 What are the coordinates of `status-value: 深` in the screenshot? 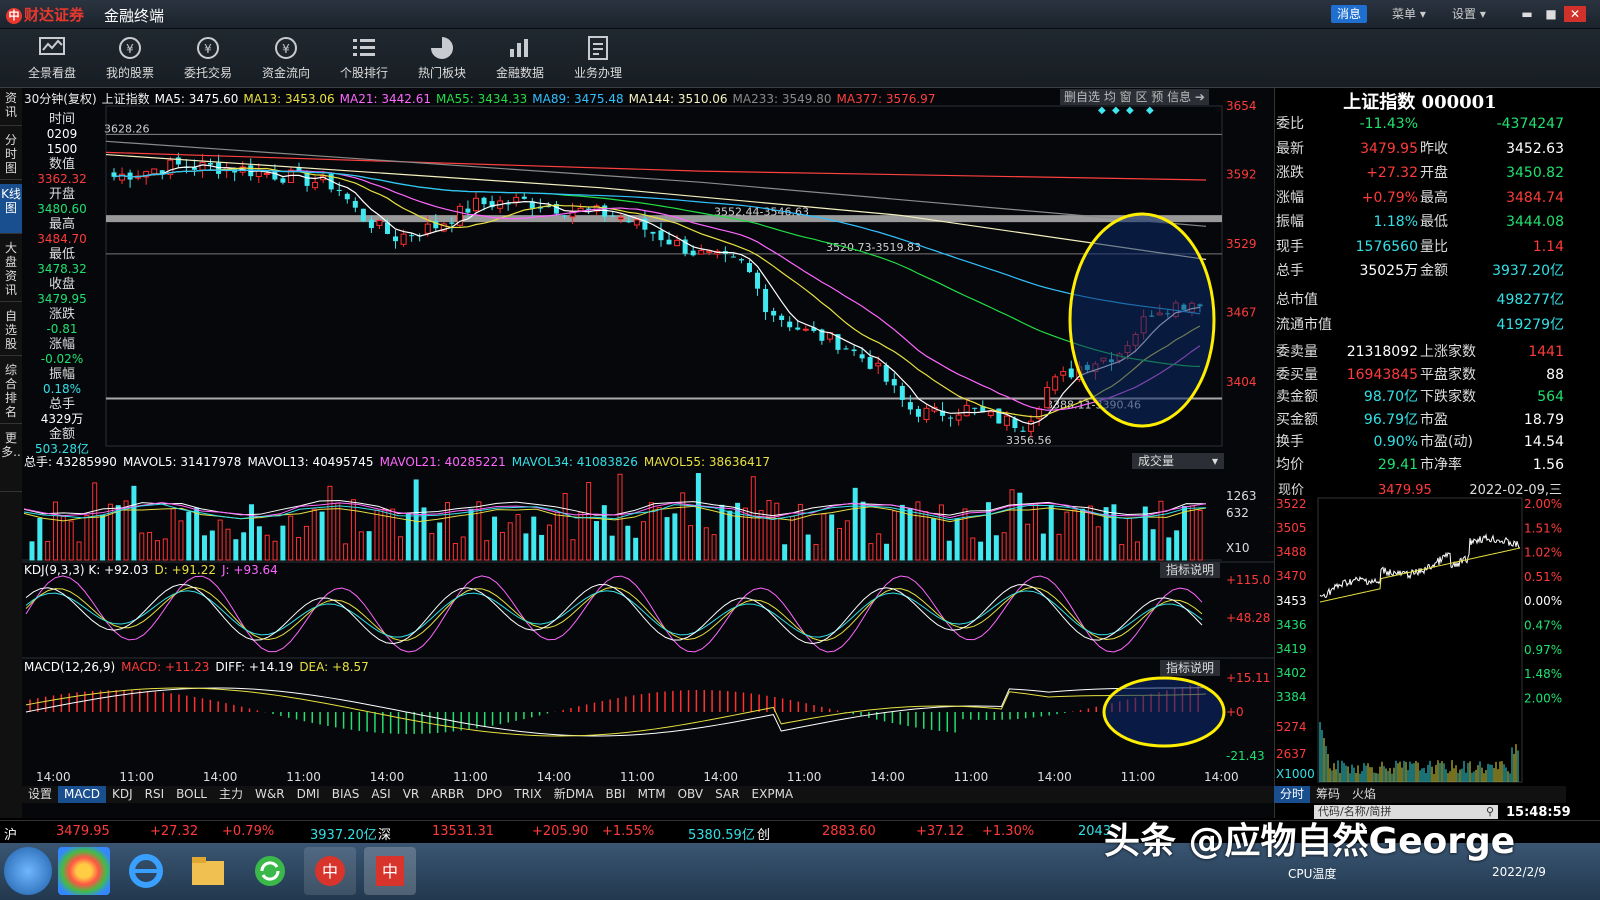 It's located at (385, 835).